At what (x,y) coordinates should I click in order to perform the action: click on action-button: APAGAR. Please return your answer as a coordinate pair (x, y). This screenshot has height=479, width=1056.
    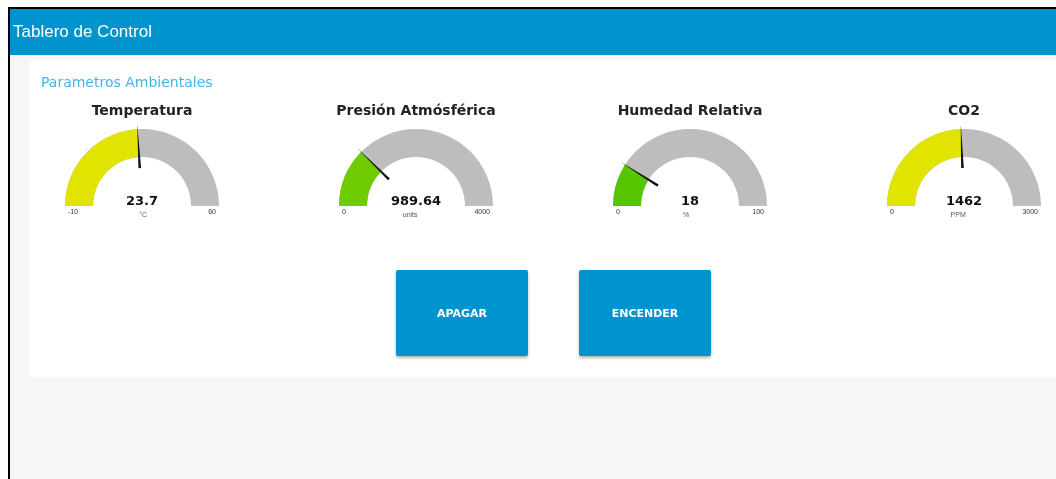
    Looking at the image, I should click on (462, 313).